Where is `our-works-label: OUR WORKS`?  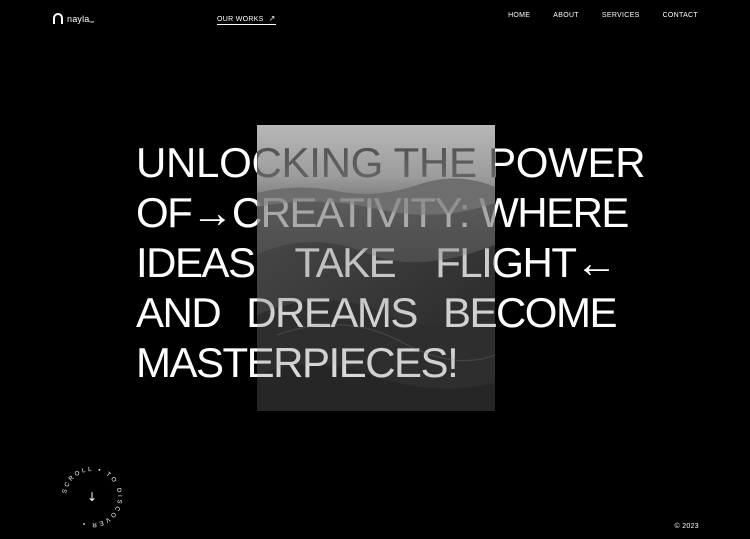 our-works-label: OUR WORKS is located at coordinates (240, 19).